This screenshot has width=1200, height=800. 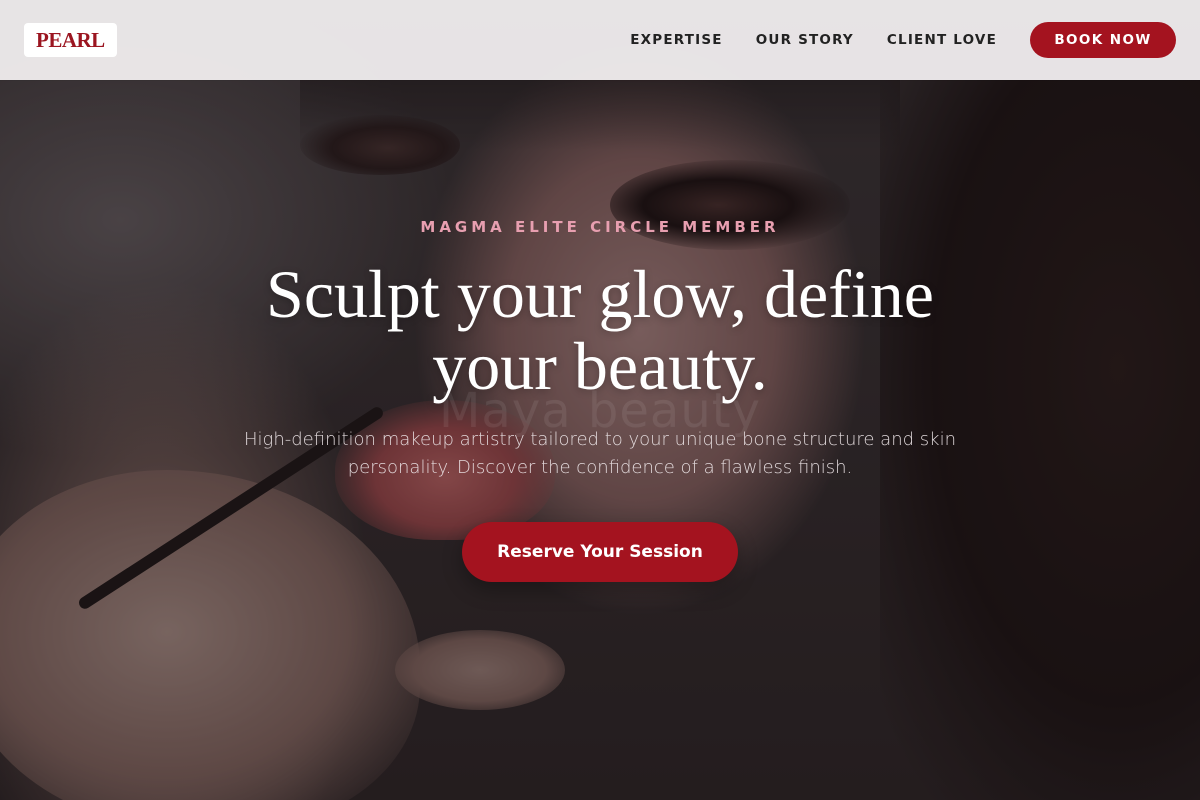 What do you see at coordinates (600, 330) in the screenshot?
I see `hero-headline: Sculpt your glow, define your beauty.` at bounding box center [600, 330].